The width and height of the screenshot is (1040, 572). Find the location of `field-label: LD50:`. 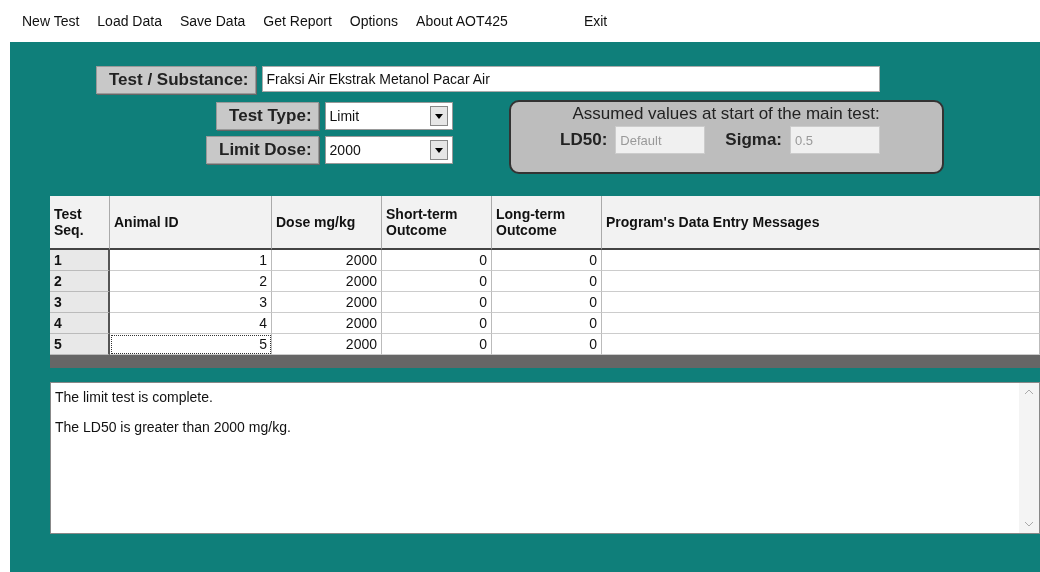

field-label: LD50: is located at coordinates (584, 140).